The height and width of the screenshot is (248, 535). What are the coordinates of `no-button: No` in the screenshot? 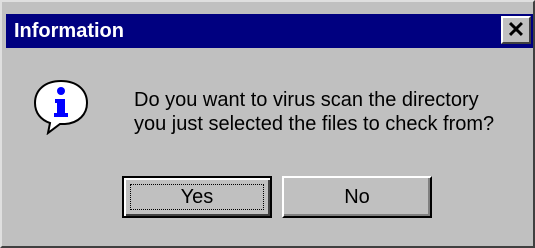 It's located at (357, 197).